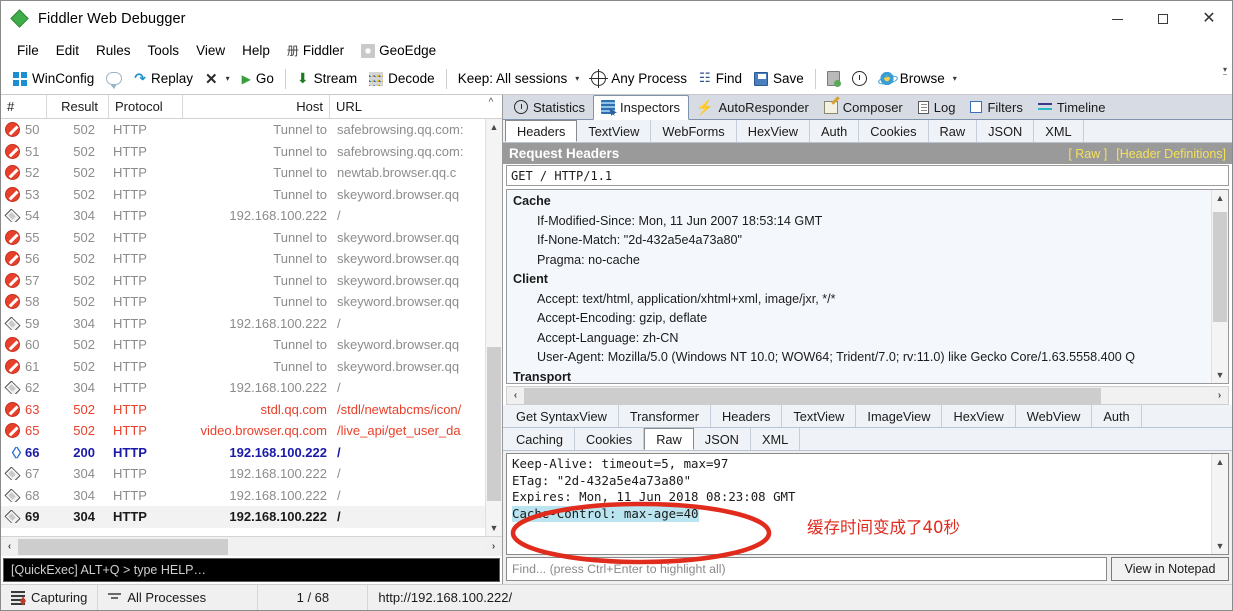 Image resolution: width=1233 pixels, height=611 pixels. I want to click on session-row: 57 502 HTTP Tunnel to skeyword.browser.qq, so click(243, 281).